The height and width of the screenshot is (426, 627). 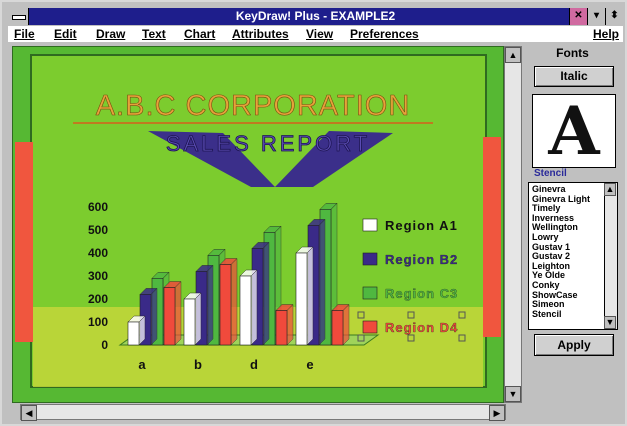 What do you see at coordinates (606, 34) in the screenshot?
I see `menu-help: Help` at bounding box center [606, 34].